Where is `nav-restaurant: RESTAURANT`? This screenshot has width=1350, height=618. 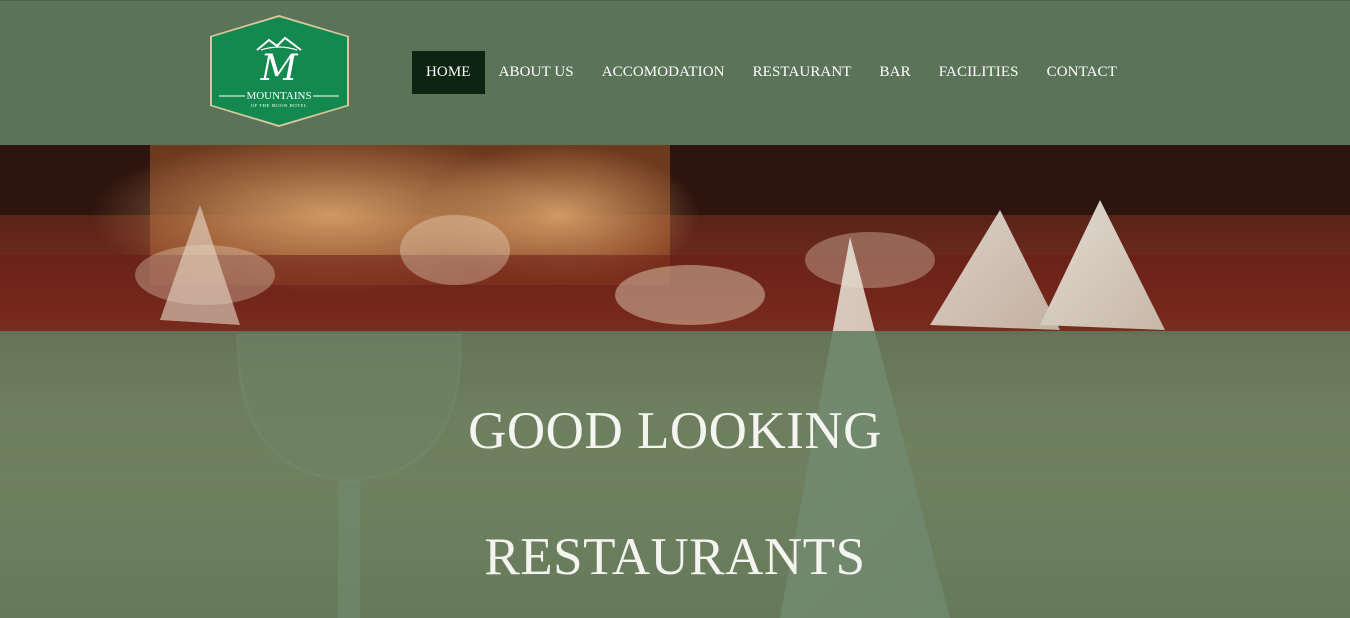 nav-restaurant: RESTAURANT is located at coordinates (802, 72).